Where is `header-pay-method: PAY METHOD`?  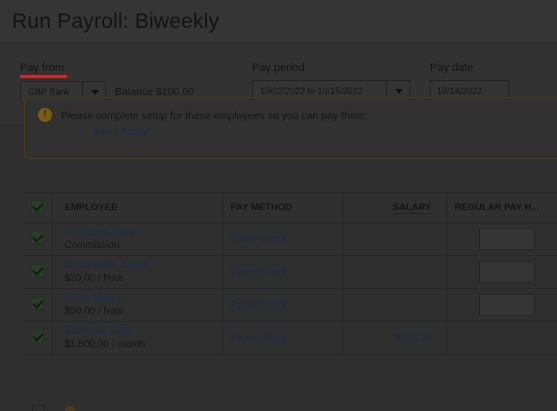 header-pay-method: PAY METHOD is located at coordinates (282, 207).